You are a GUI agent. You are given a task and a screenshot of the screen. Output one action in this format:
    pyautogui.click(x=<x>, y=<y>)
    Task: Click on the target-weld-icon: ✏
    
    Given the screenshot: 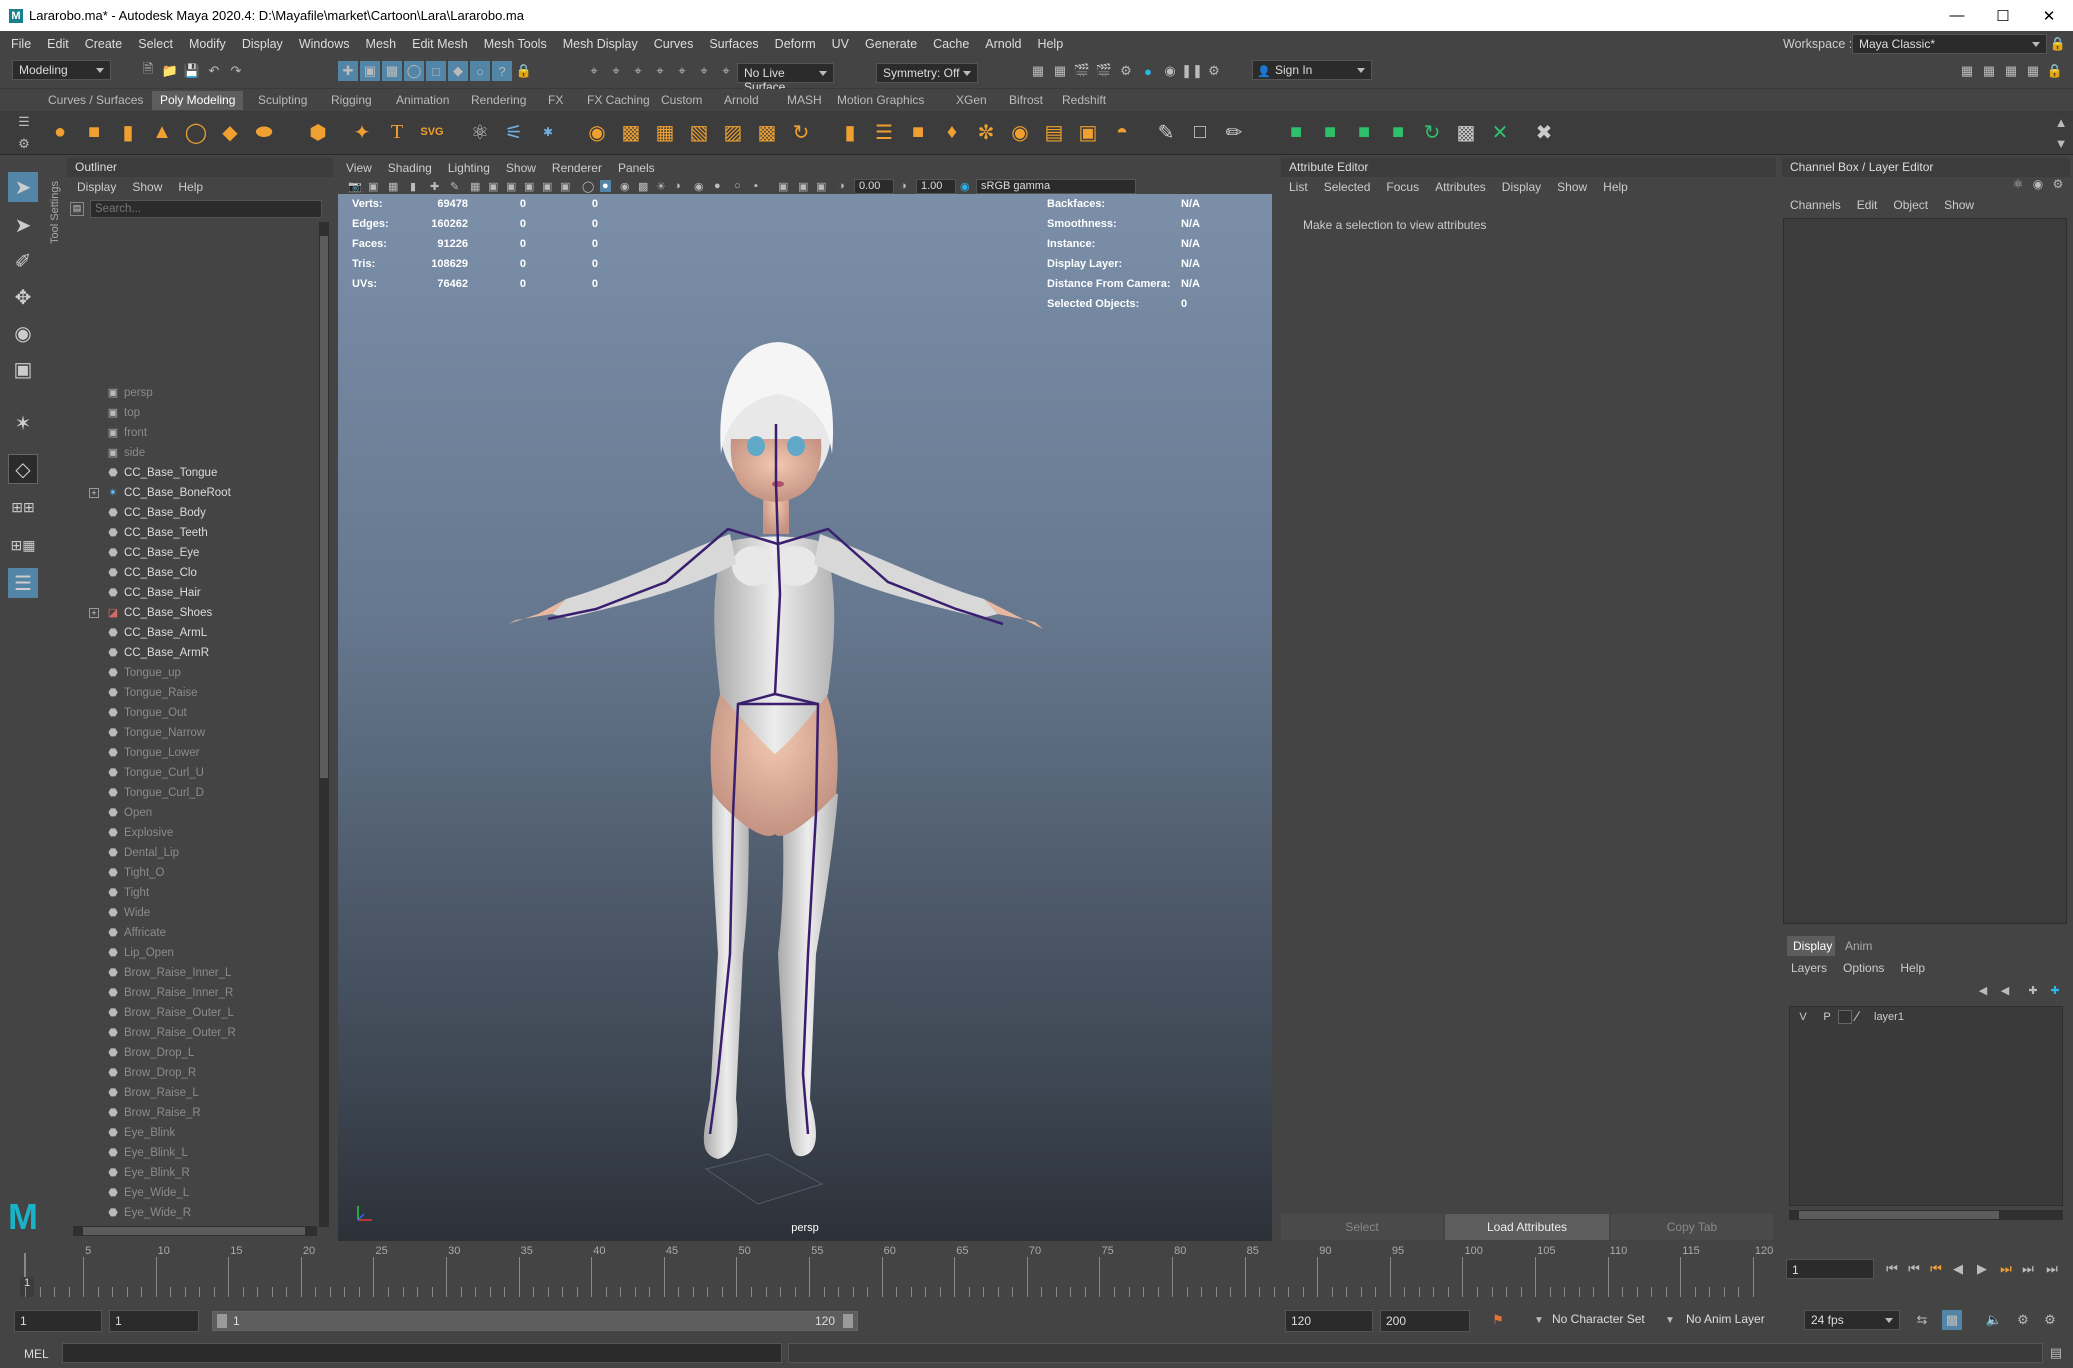 What is the action you would take?
    pyautogui.click(x=1234, y=132)
    